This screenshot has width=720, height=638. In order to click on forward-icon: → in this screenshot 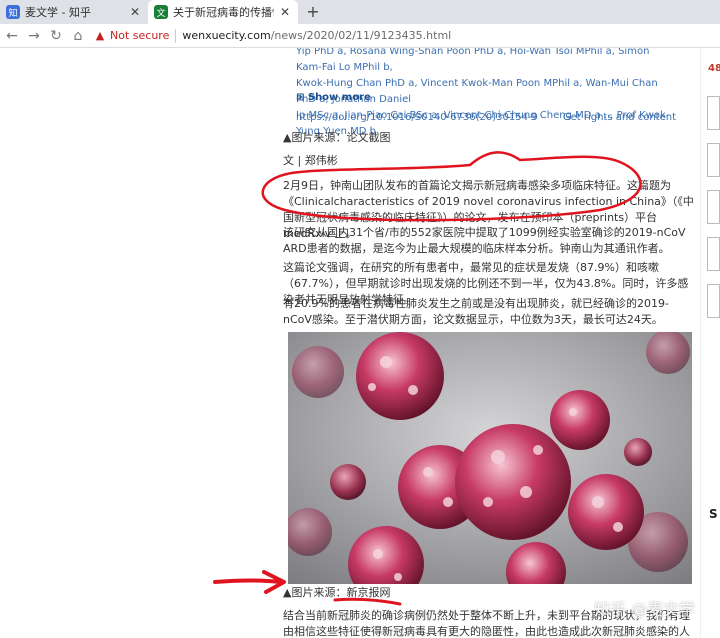, I will do `click(34, 36)`.